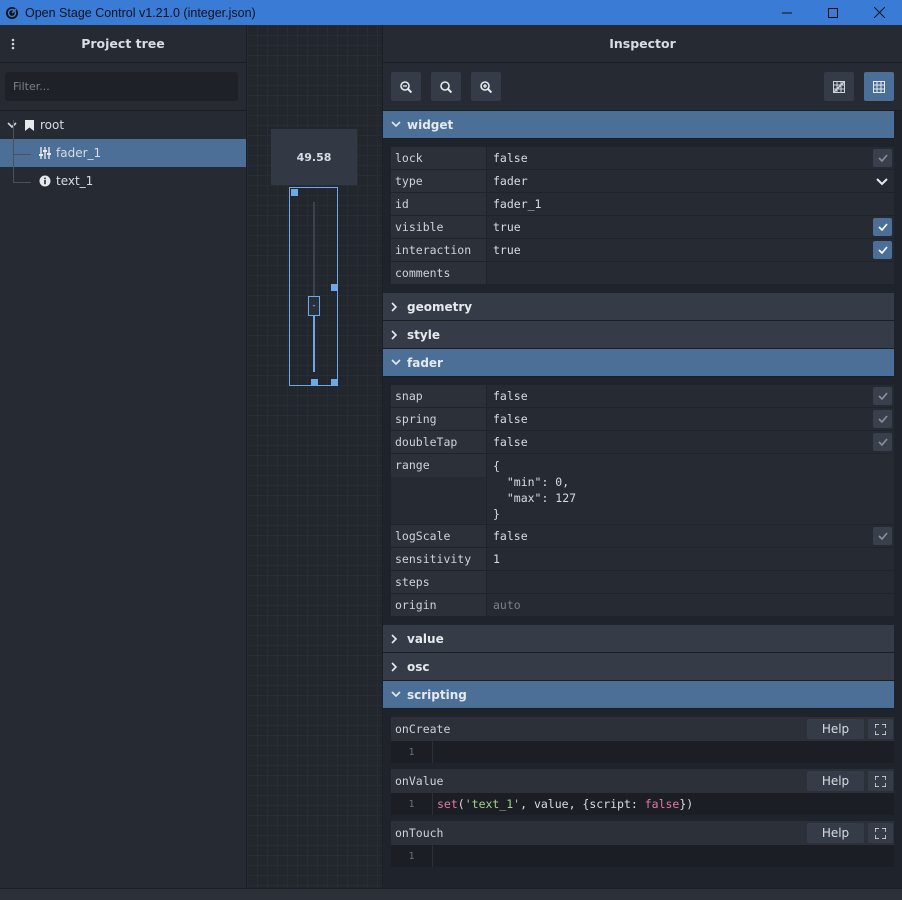 The height and width of the screenshot is (900, 902). Describe the element at coordinates (45, 153) in the screenshot. I see `sliders-icon` at that location.